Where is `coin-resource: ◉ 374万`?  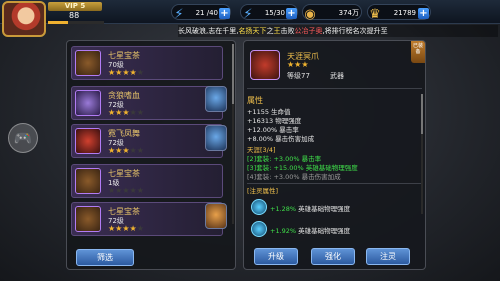 coin-resource: ◉ 374万 is located at coordinates (332, 13).